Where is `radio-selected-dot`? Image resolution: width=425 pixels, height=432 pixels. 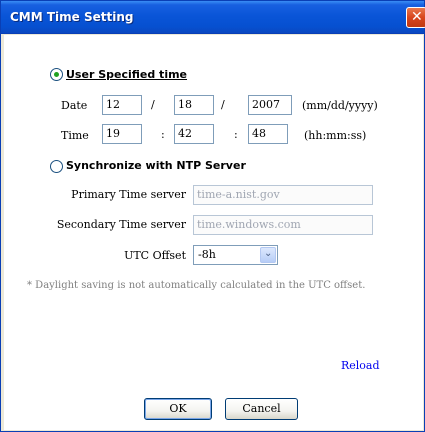
radio-selected-dot is located at coordinates (56, 74).